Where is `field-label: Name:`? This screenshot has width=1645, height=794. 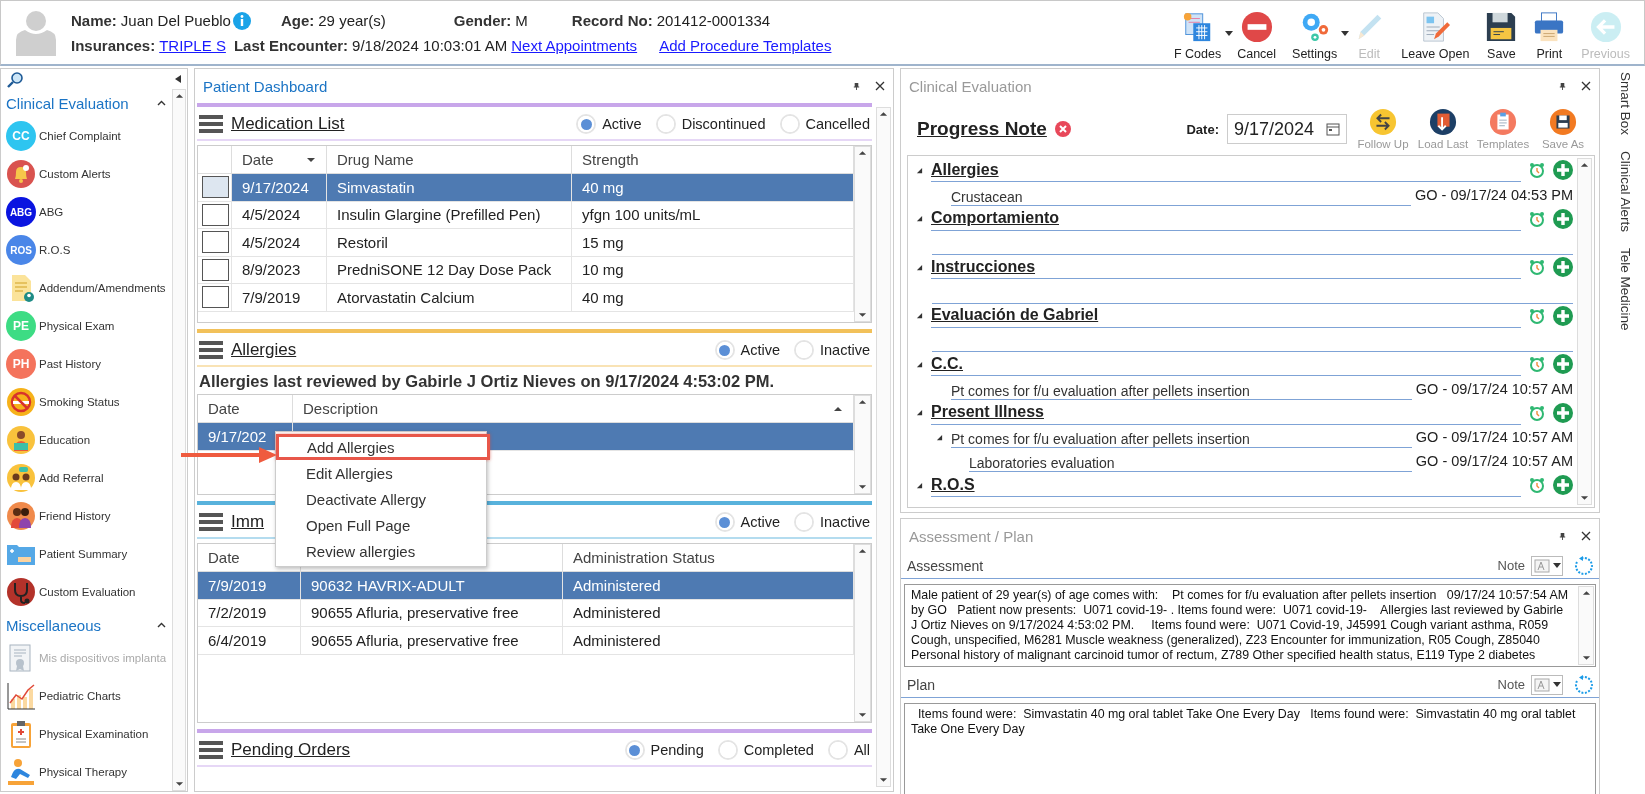
field-label: Name: is located at coordinates (94, 20).